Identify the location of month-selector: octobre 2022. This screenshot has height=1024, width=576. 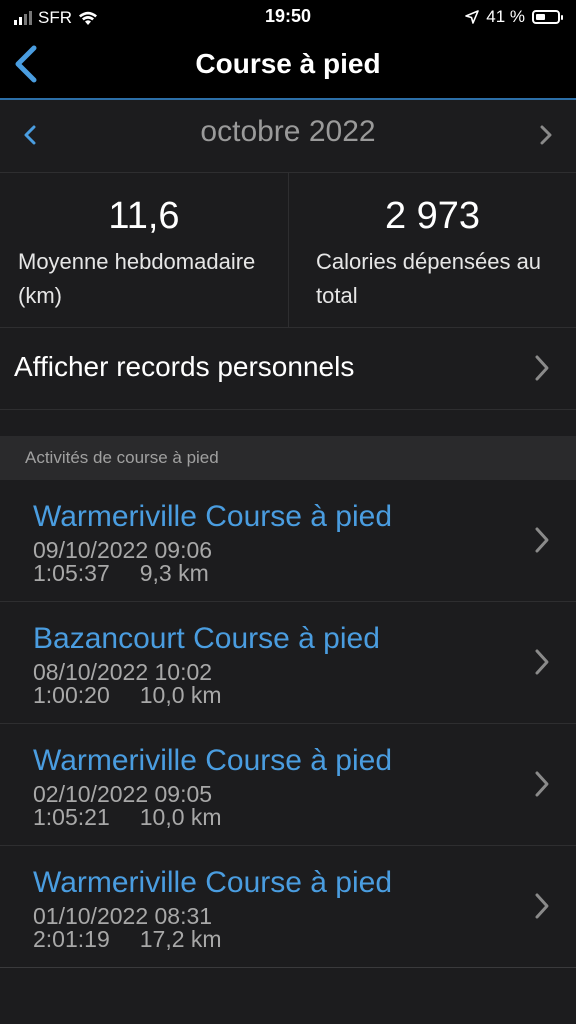
(288, 135).